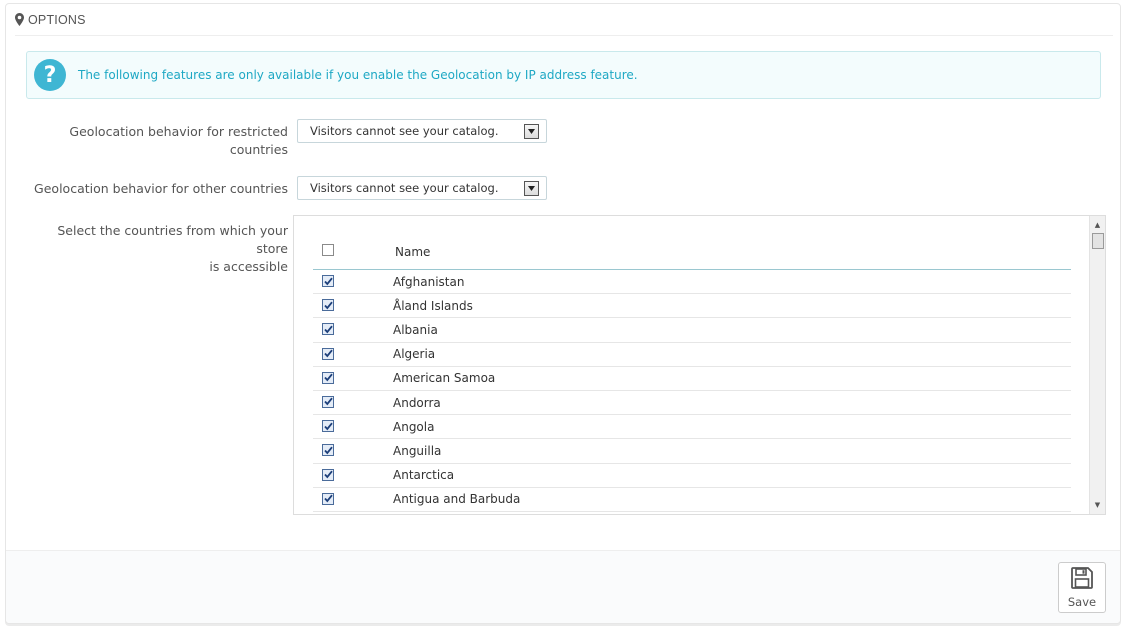 This screenshot has width=1124, height=627. Describe the element at coordinates (20, 20) in the screenshot. I see `map-marker-icon` at that location.